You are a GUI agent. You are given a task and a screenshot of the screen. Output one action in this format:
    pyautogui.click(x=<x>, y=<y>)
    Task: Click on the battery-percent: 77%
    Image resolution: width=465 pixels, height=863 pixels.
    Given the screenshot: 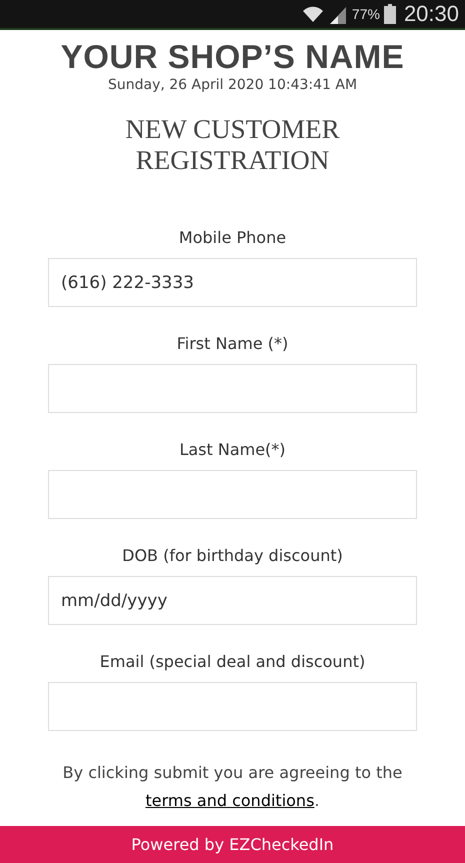 What is the action you would take?
    pyautogui.click(x=366, y=14)
    